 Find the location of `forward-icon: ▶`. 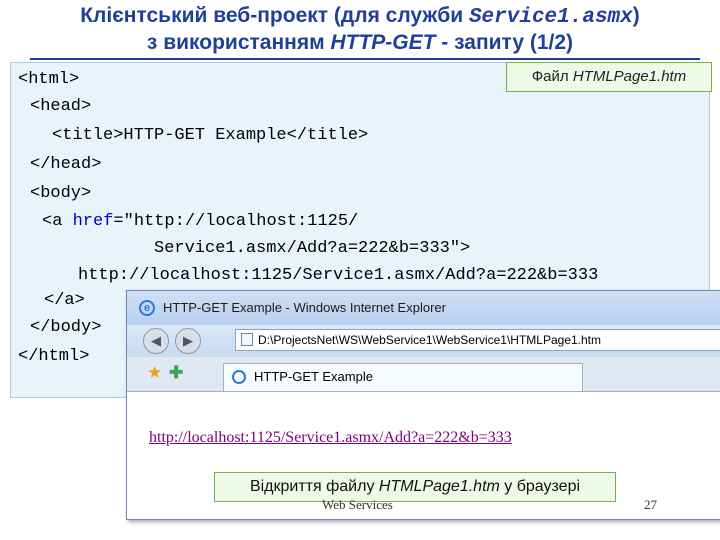

forward-icon: ▶ is located at coordinates (188, 341).